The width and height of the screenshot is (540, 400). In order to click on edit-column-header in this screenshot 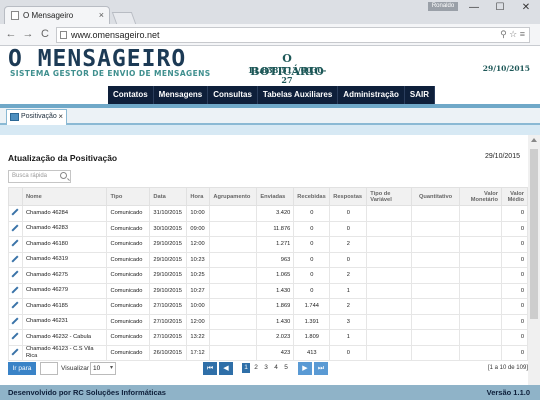, I will do `click(15, 196)`.